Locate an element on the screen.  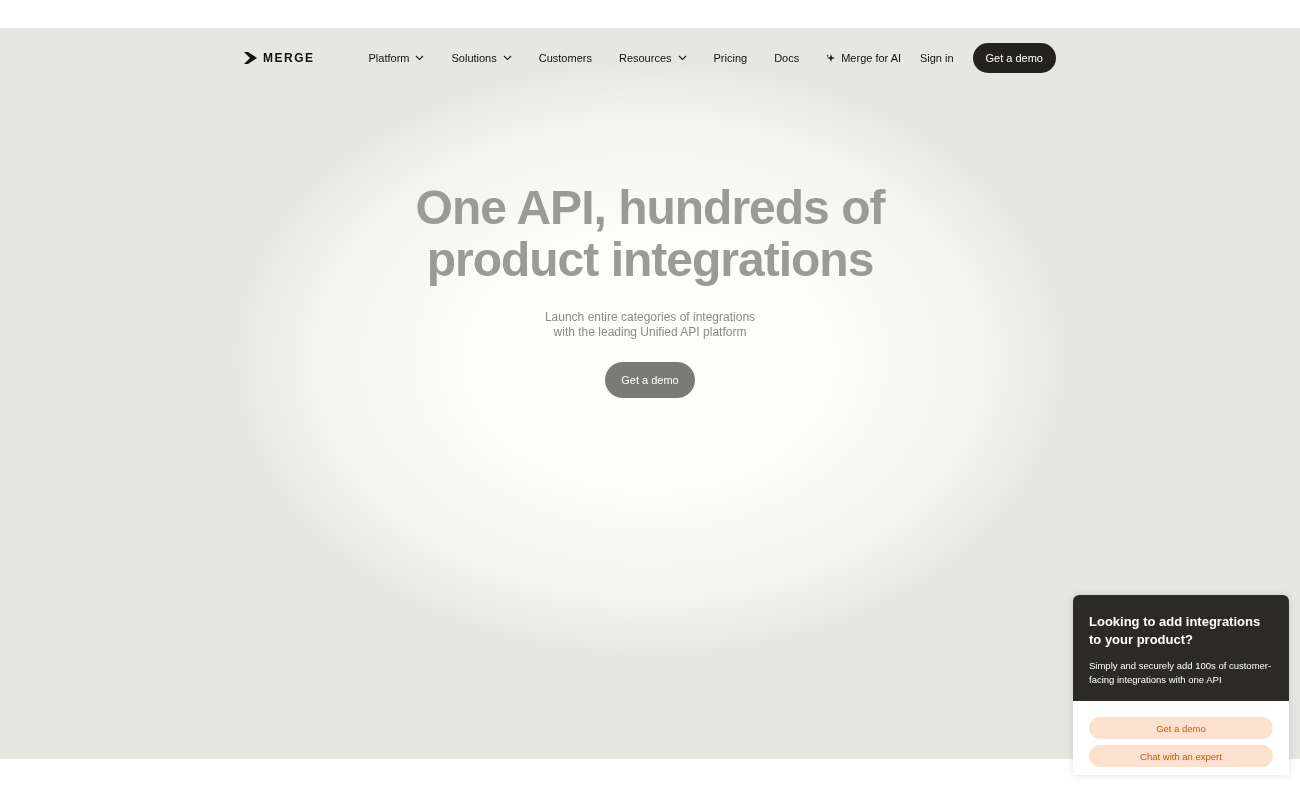
nav-link: Solutions is located at coordinates (481, 58).